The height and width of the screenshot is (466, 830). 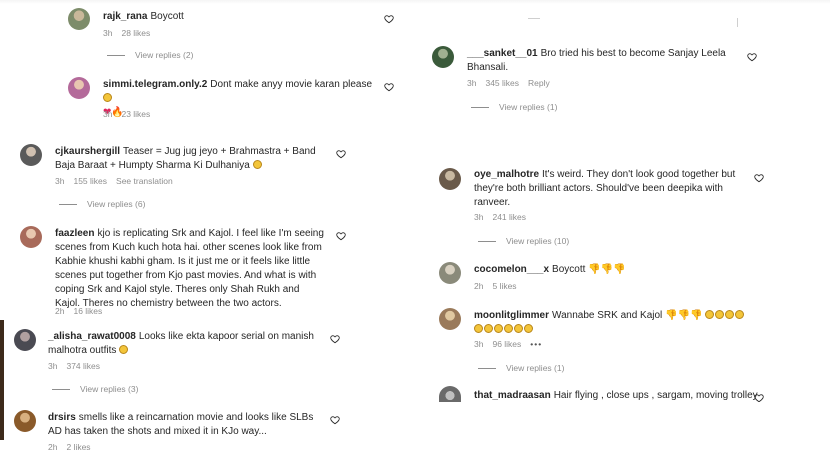 What do you see at coordinates (502, 83) in the screenshot?
I see `comment-likes: 345 likes` at bounding box center [502, 83].